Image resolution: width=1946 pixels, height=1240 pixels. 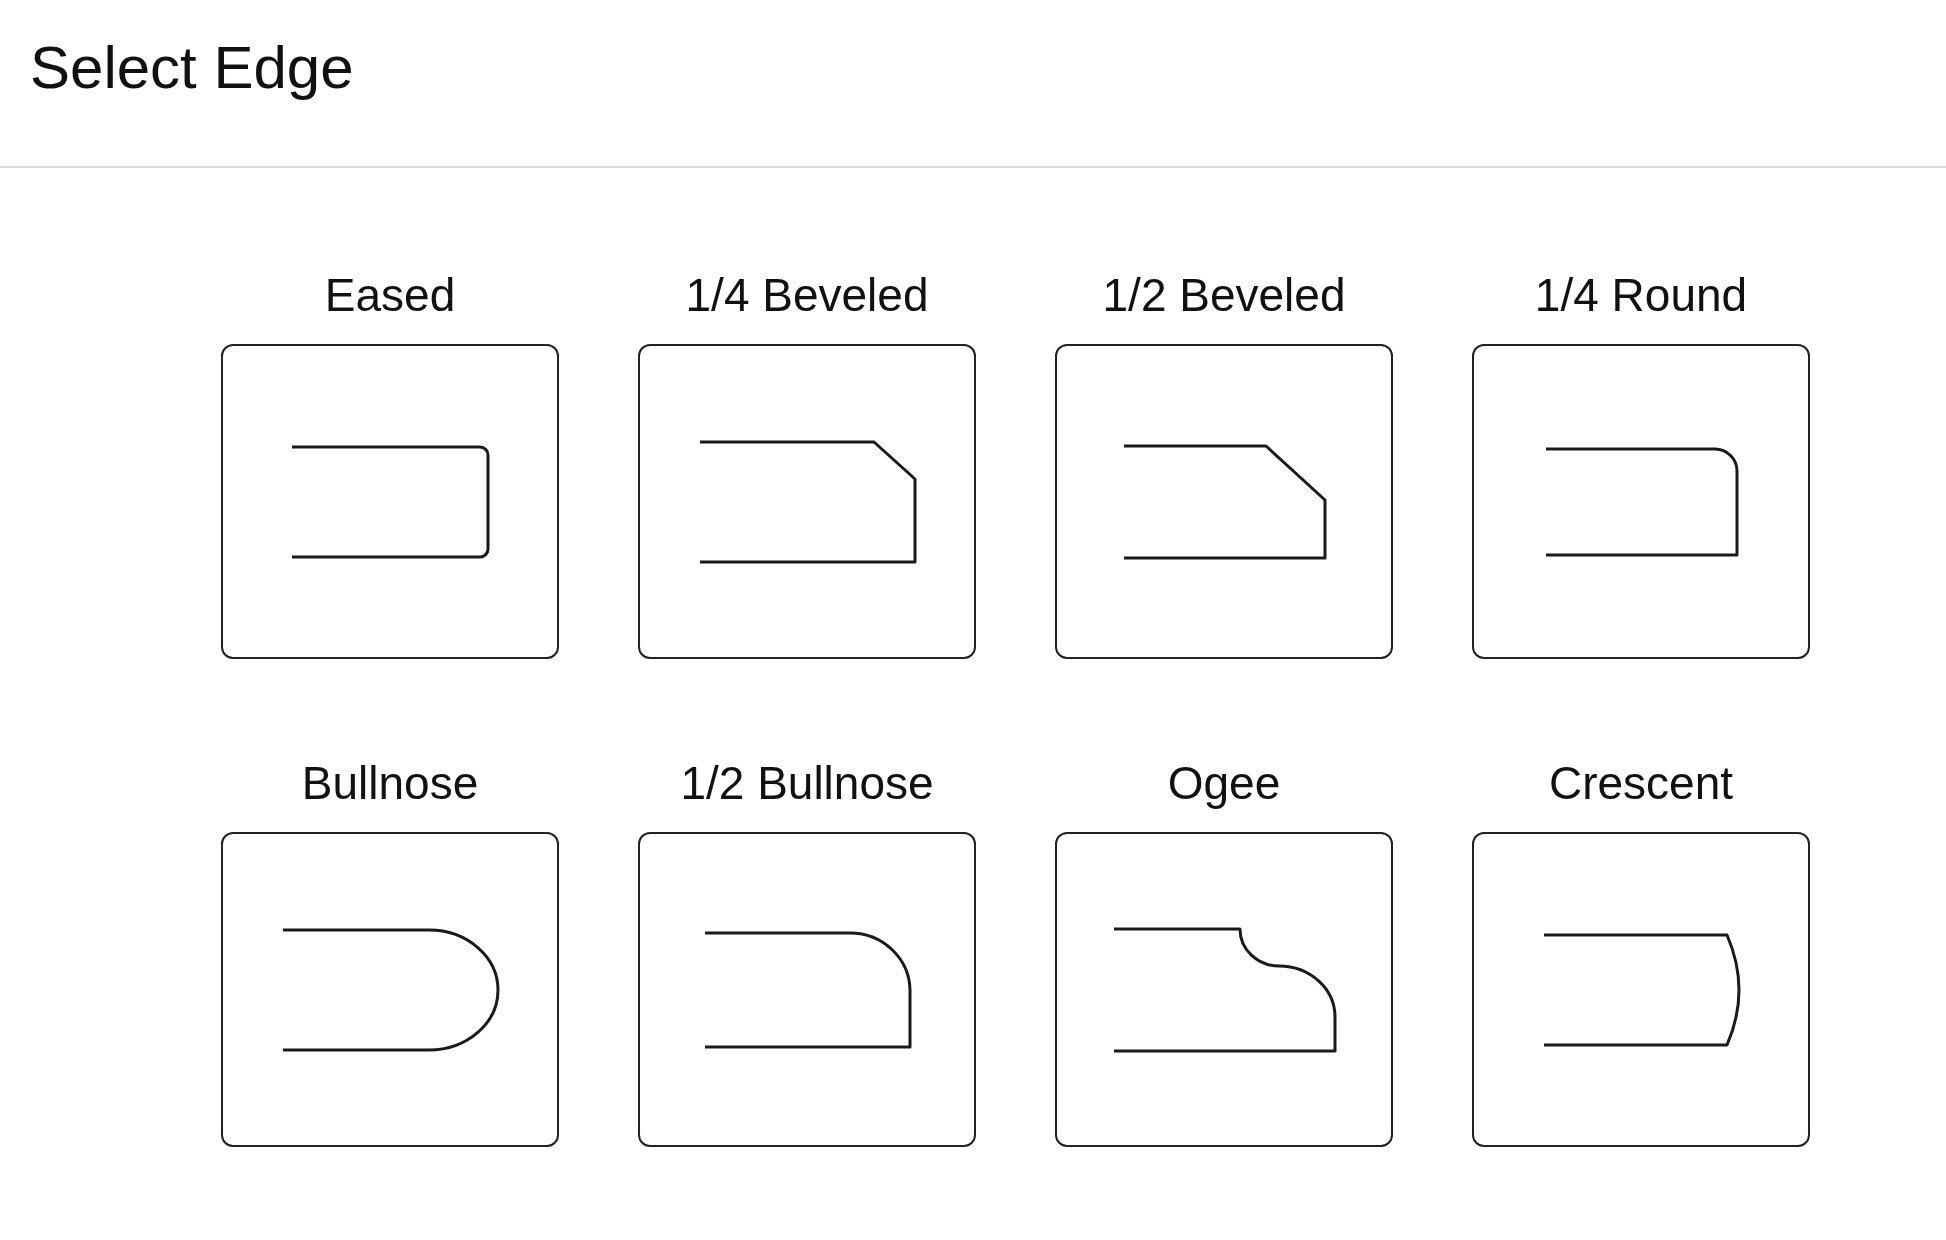 What do you see at coordinates (1224, 784) in the screenshot?
I see `edge-option-label: Ogee` at bounding box center [1224, 784].